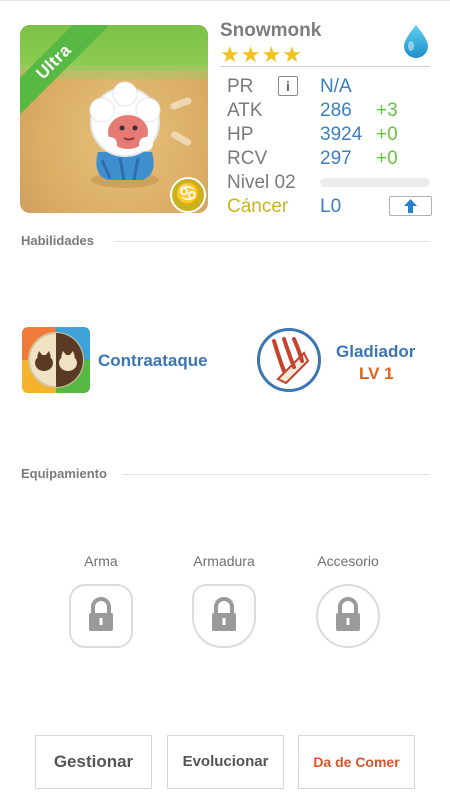  What do you see at coordinates (376, 351) in the screenshot?
I see `gladiador-skill-name: Gladiador` at bounding box center [376, 351].